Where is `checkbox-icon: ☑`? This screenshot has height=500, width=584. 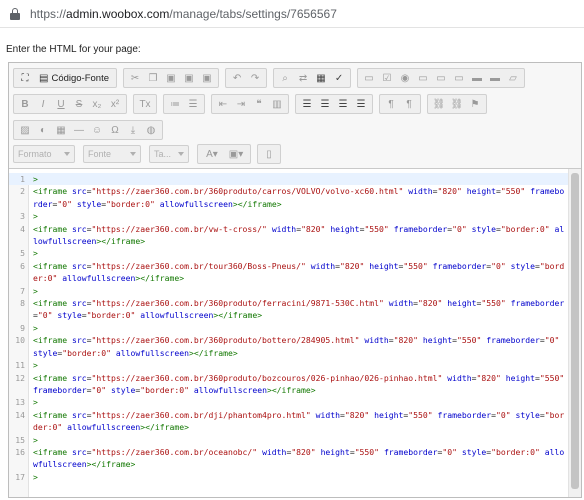
checkbox-icon: ☑ is located at coordinates (387, 78).